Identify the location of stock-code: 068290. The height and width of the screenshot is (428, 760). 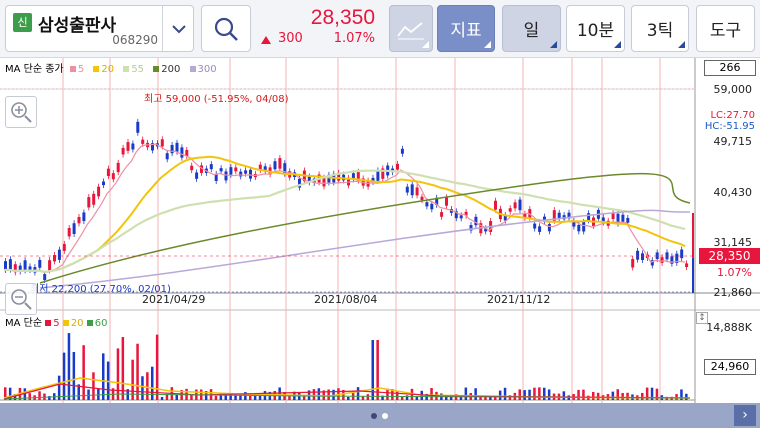
(135, 40).